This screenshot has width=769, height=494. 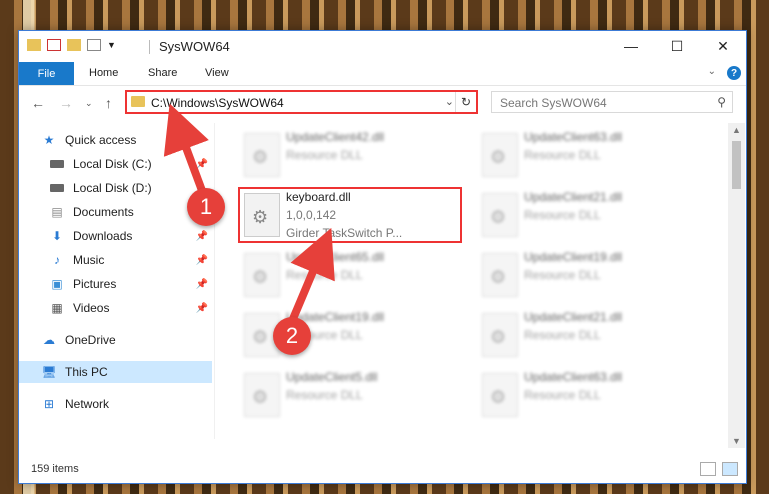 I want to click on callout-badge-1: 1, so click(x=206, y=207).